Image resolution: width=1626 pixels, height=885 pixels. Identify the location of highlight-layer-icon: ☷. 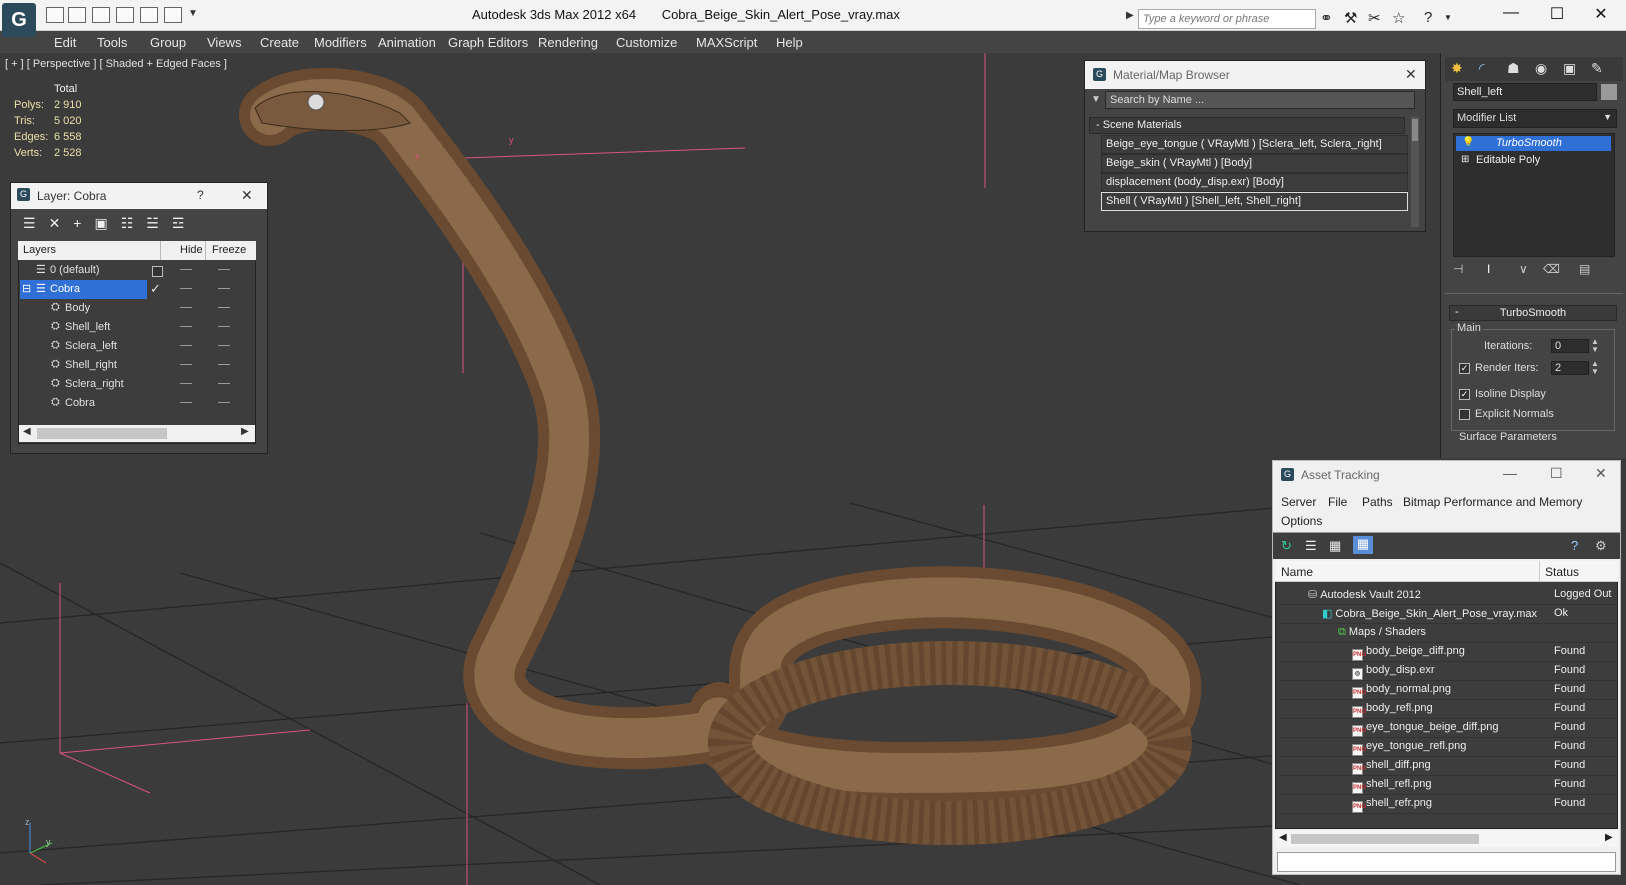
(134, 223).